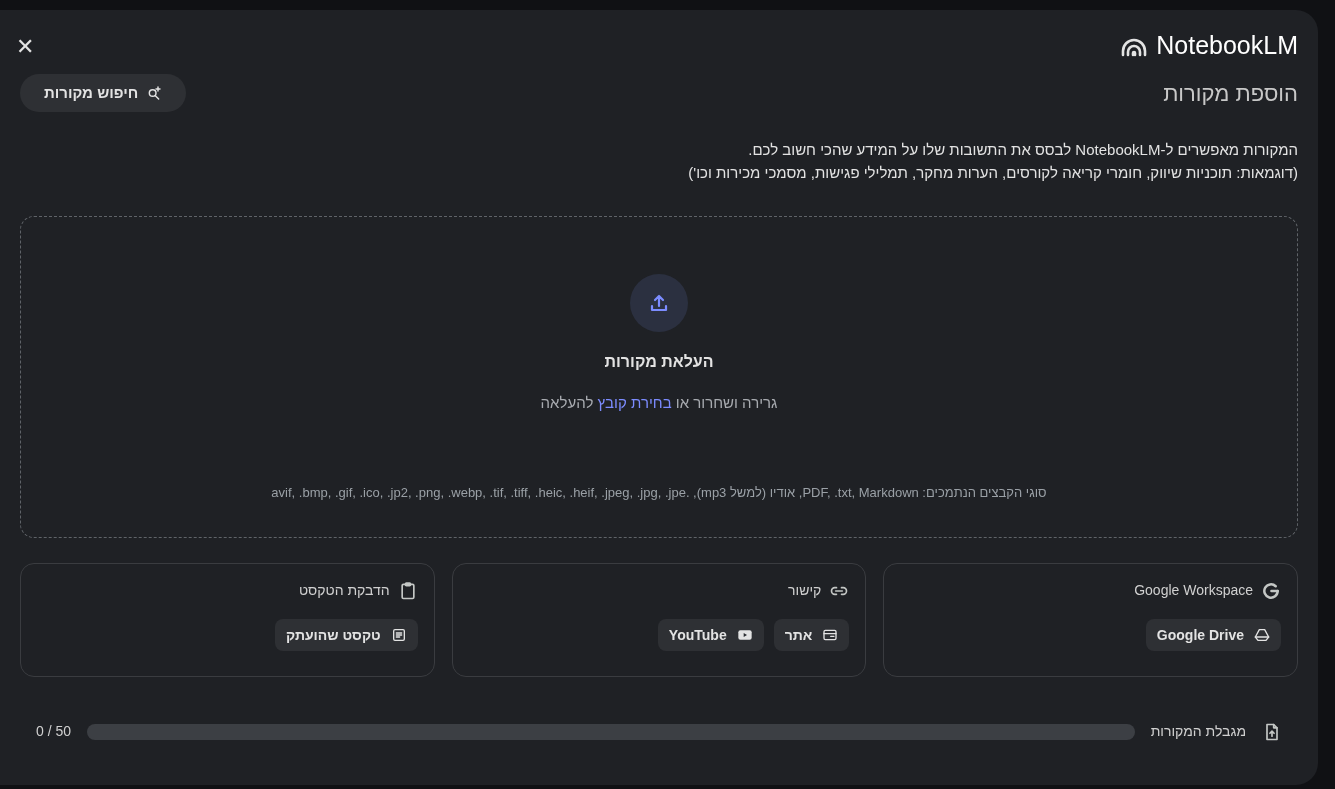  Describe the element at coordinates (25, 46) in the screenshot. I see `close-button: ✕` at that location.